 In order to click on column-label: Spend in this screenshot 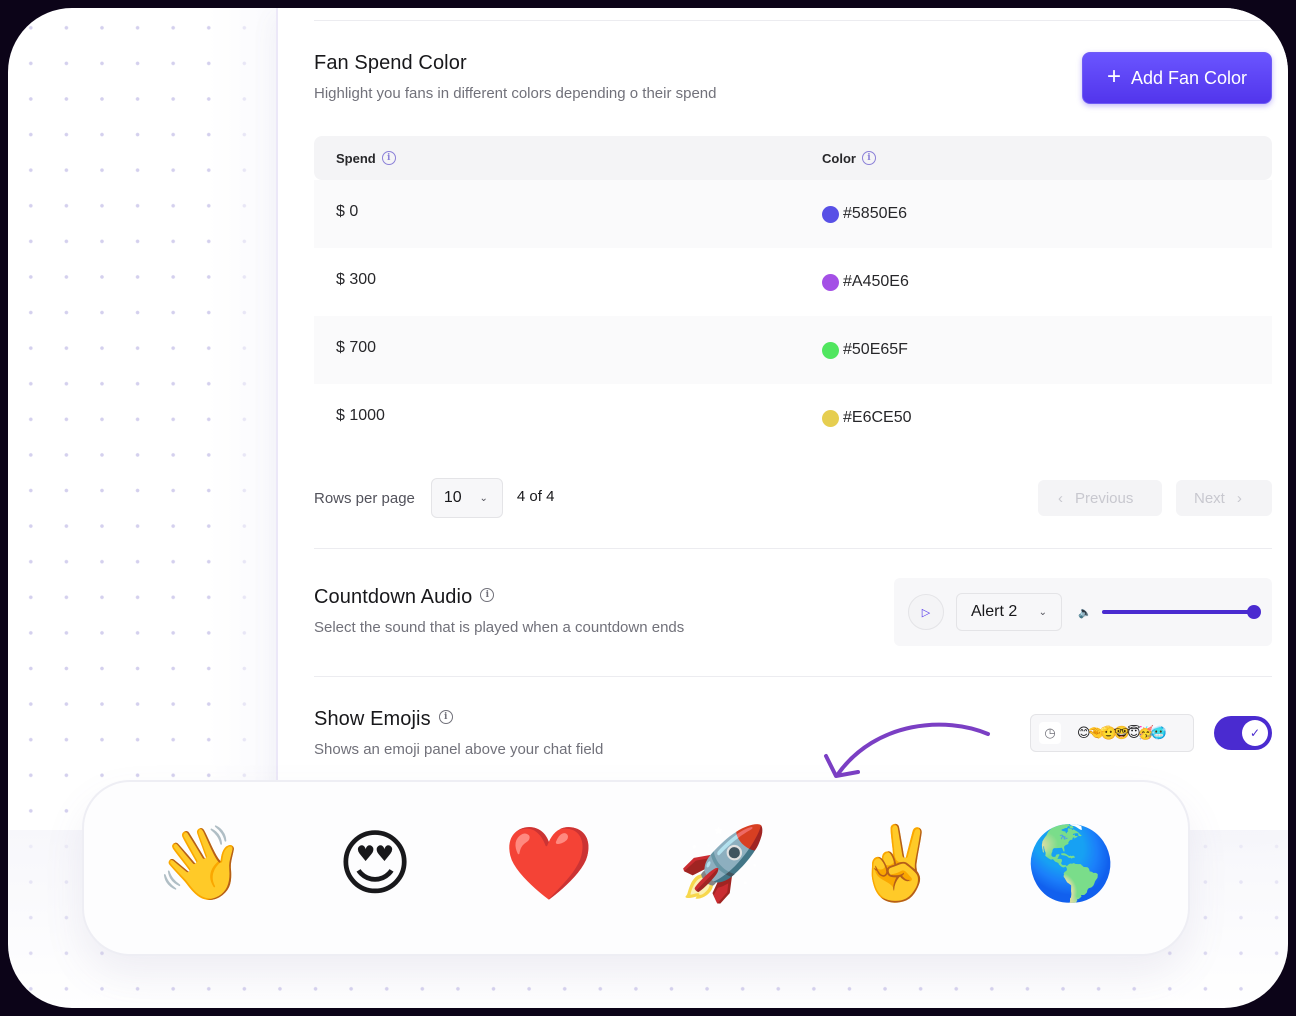, I will do `click(356, 158)`.